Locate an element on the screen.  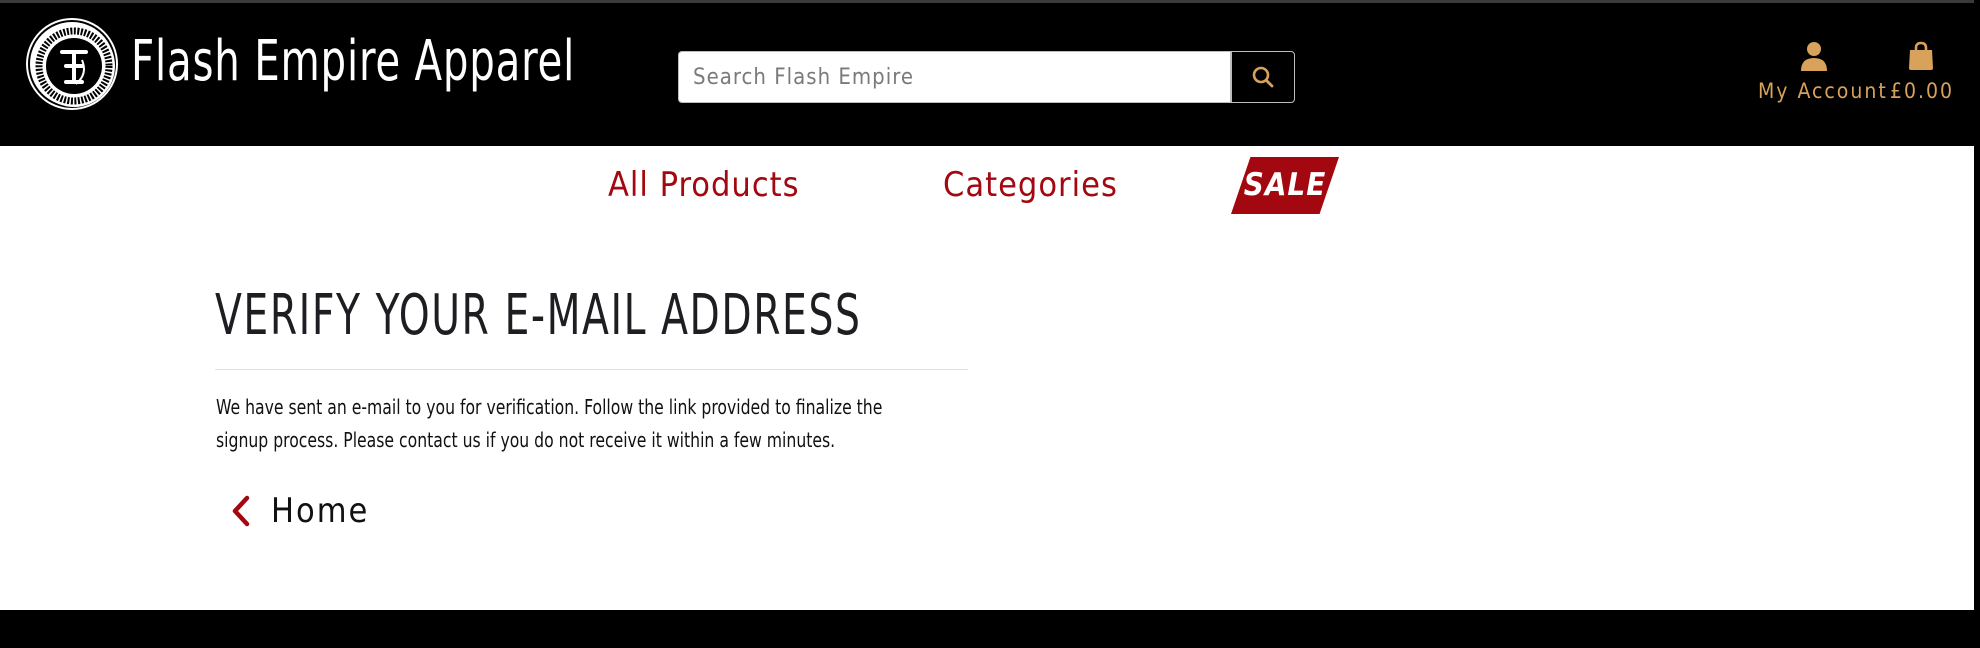
cart-link: £0.00 is located at coordinates (1921, 72).